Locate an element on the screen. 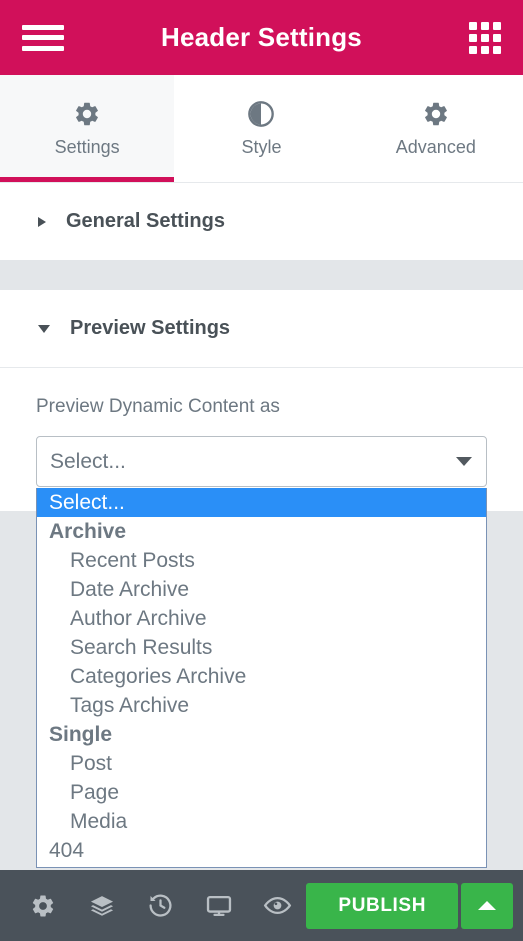 The height and width of the screenshot is (941, 523). tab-advanced: Advanced is located at coordinates (435, 128).